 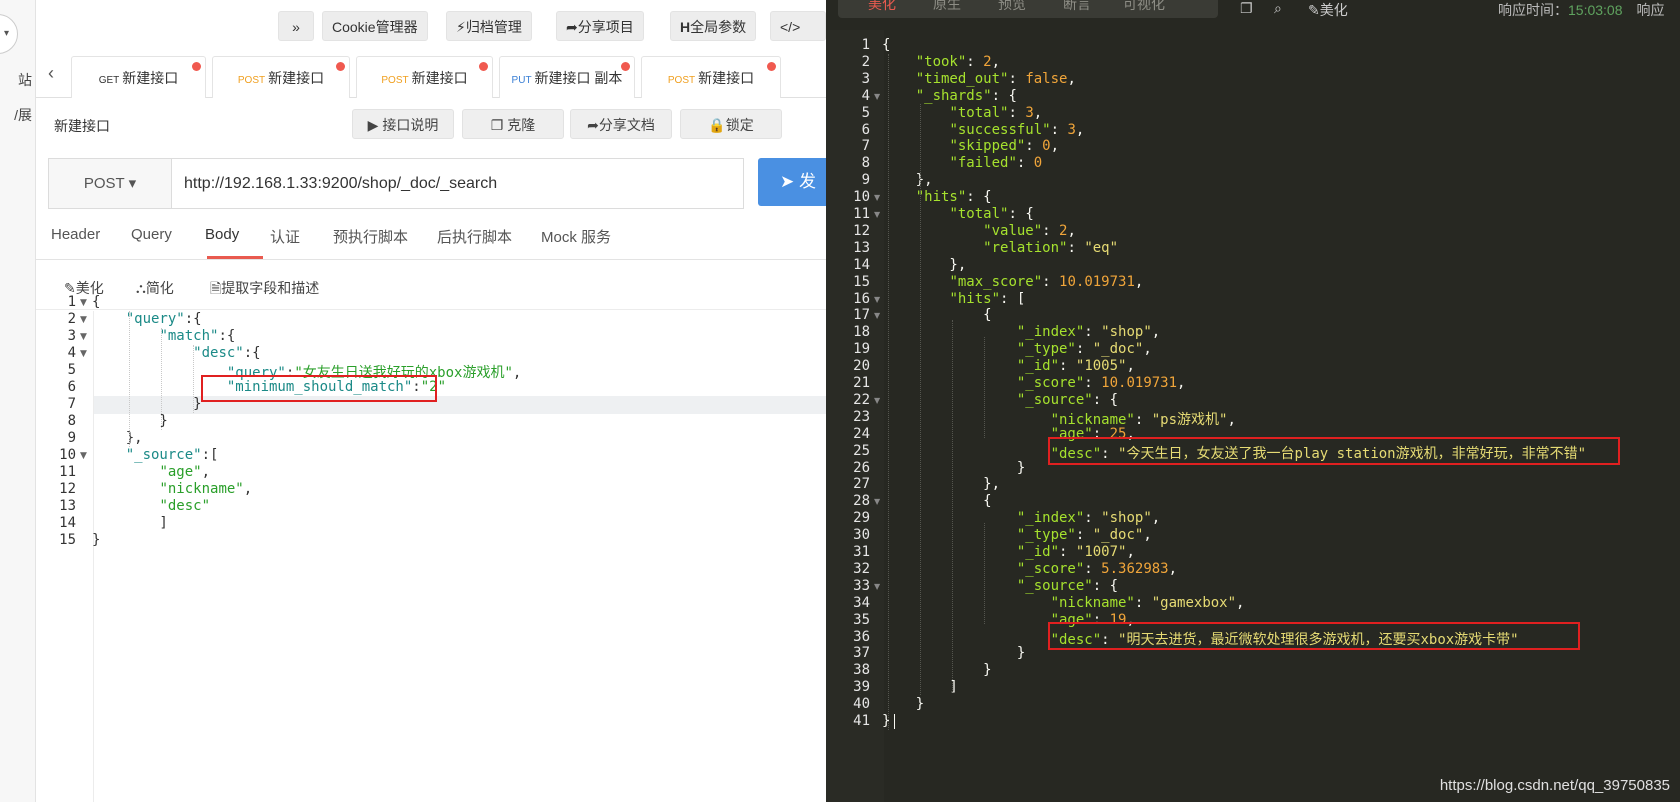 I want to click on response-tab-preview: 预览, so click(x=1012, y=7).